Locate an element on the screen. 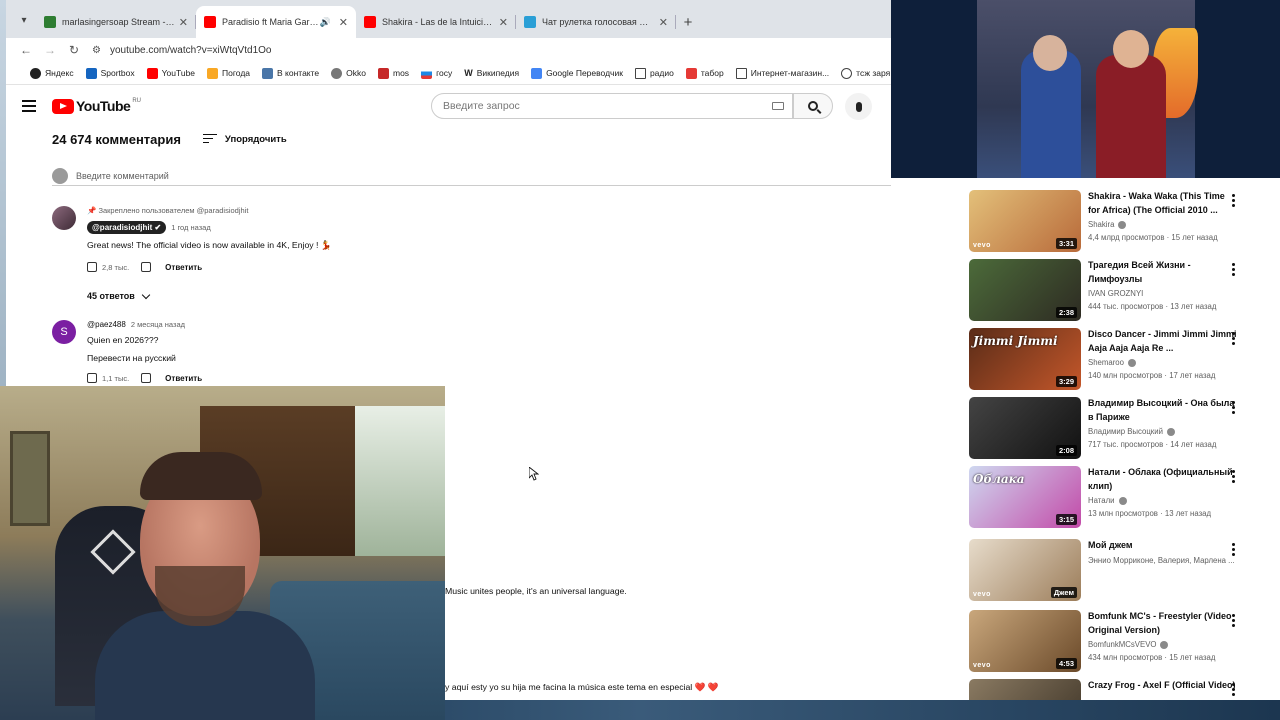 This screenshot has width=1280, height=720. search-input: Введите запрос is located at coordinates (612, 106).